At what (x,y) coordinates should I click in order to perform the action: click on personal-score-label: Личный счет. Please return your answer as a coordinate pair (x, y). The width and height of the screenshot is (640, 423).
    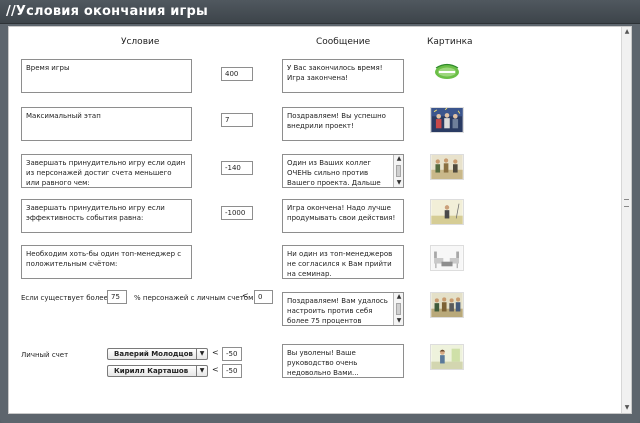
    Looking at the image, I should click on (45, 355).